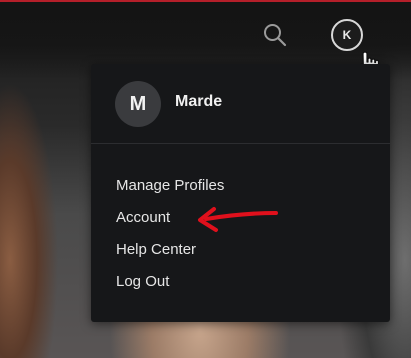 This screenshot has width=411, height=358. What do you see at coordinates (156, 249) in the screenshot?
I see `menu-item-help-center: Help Center` at bounding box center [156, 249].